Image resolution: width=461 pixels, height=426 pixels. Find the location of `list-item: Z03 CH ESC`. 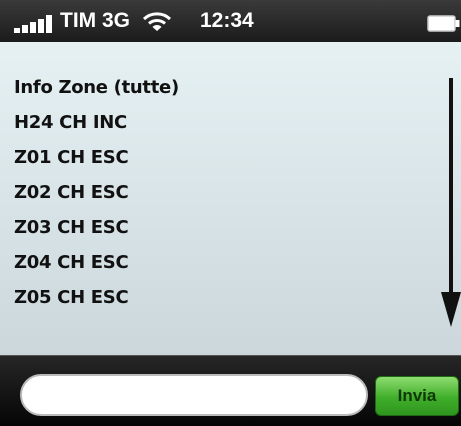

list-item: Z03 CH ESC is located at coordinates (71, 227).